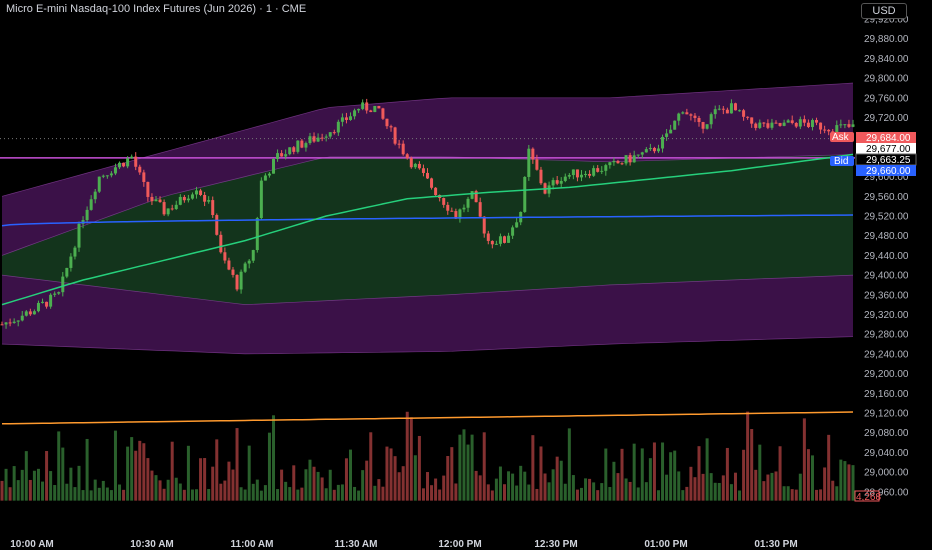 The image size is (932, 550). I want to click on price-tick-label: 29,400.00, so click(886, 276).